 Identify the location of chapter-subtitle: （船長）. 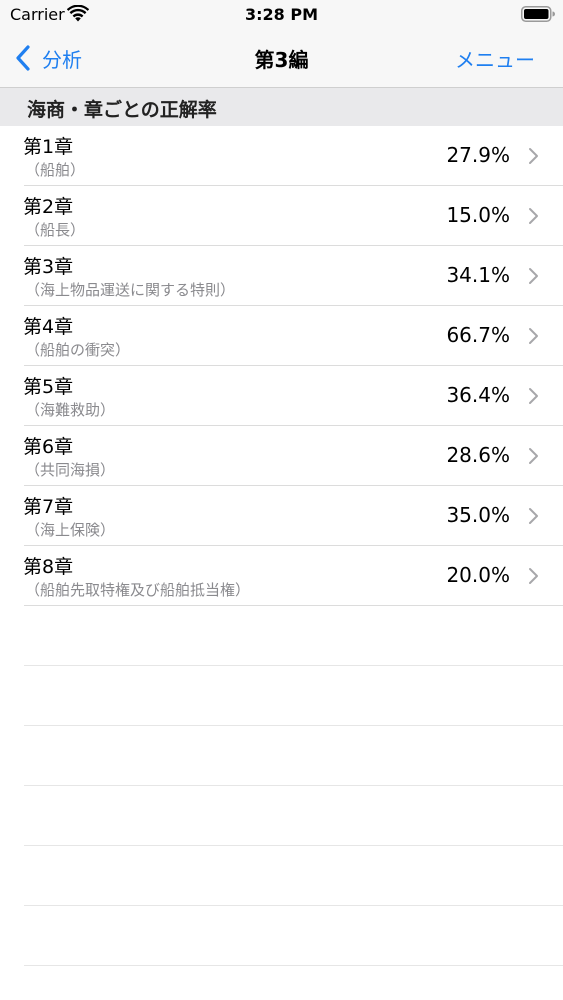
(55, 230).